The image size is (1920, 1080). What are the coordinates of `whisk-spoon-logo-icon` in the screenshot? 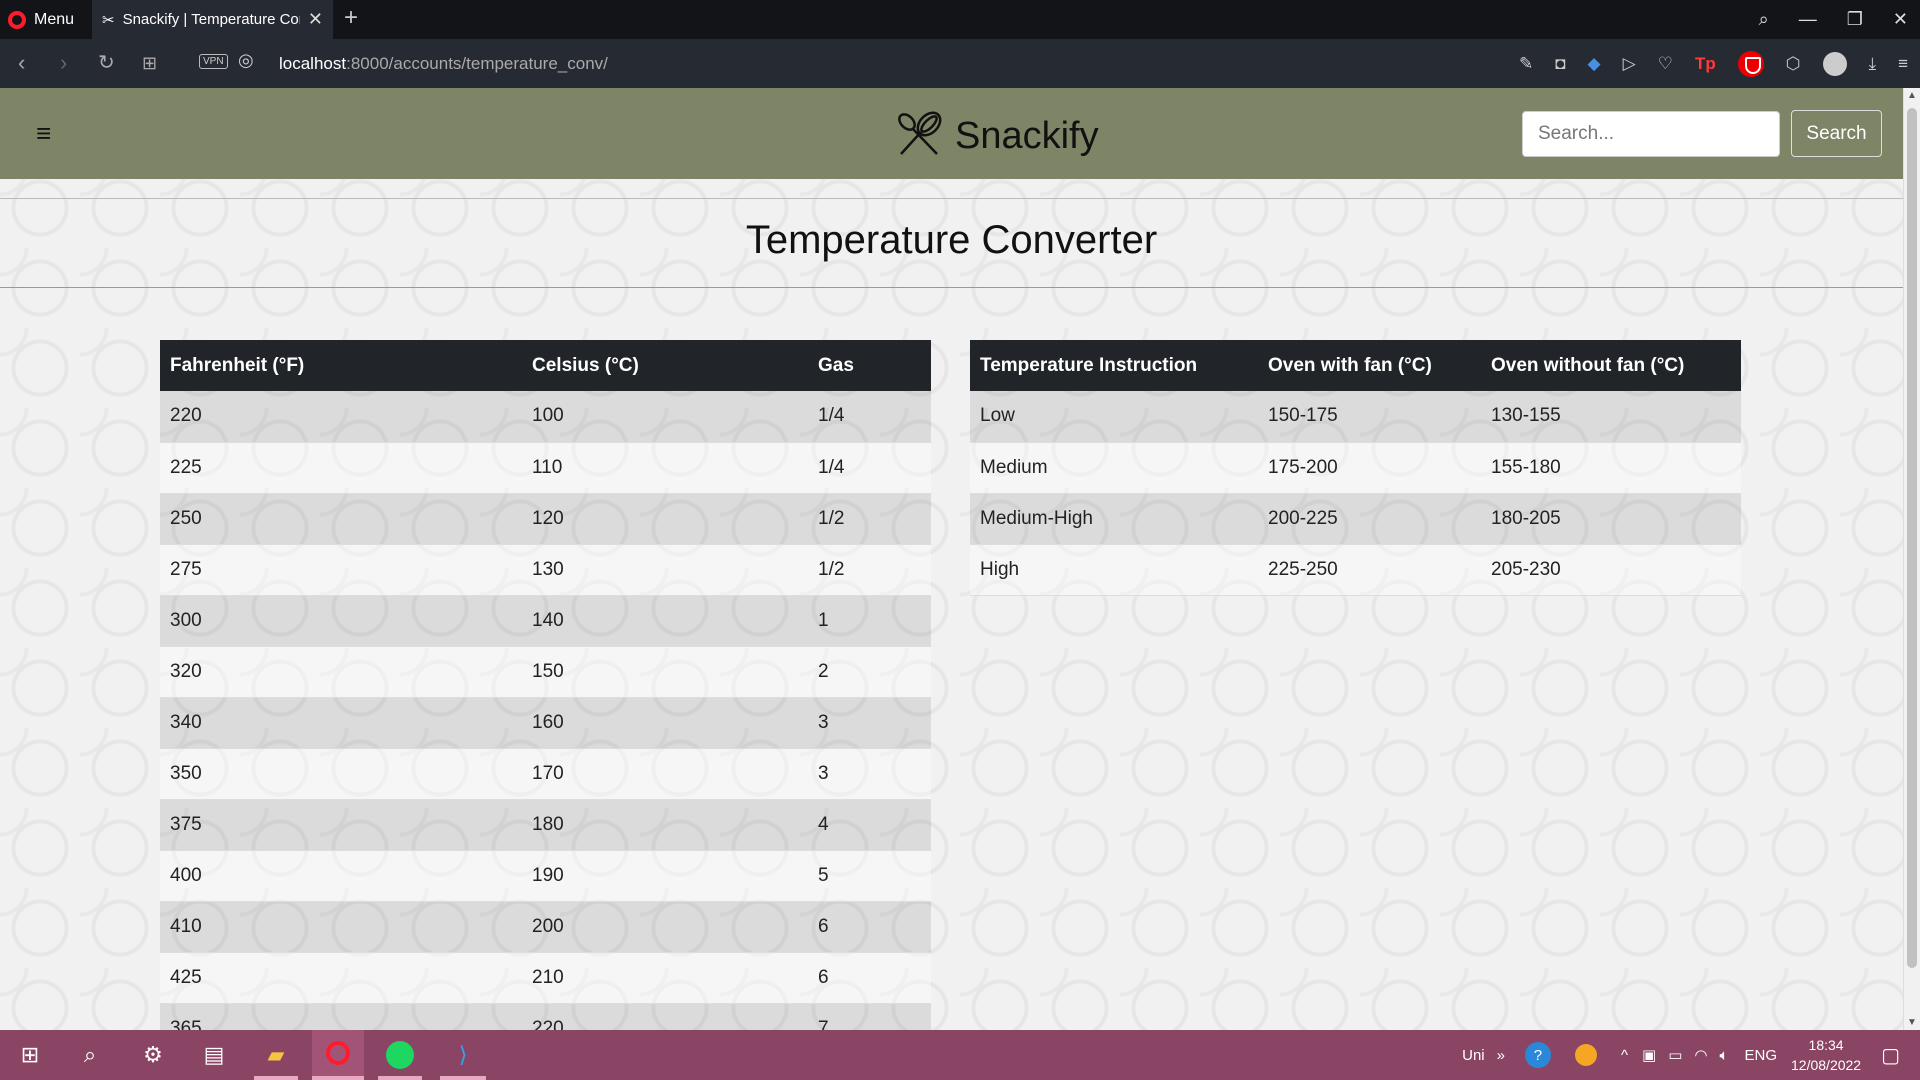 It's located at (920, 133).